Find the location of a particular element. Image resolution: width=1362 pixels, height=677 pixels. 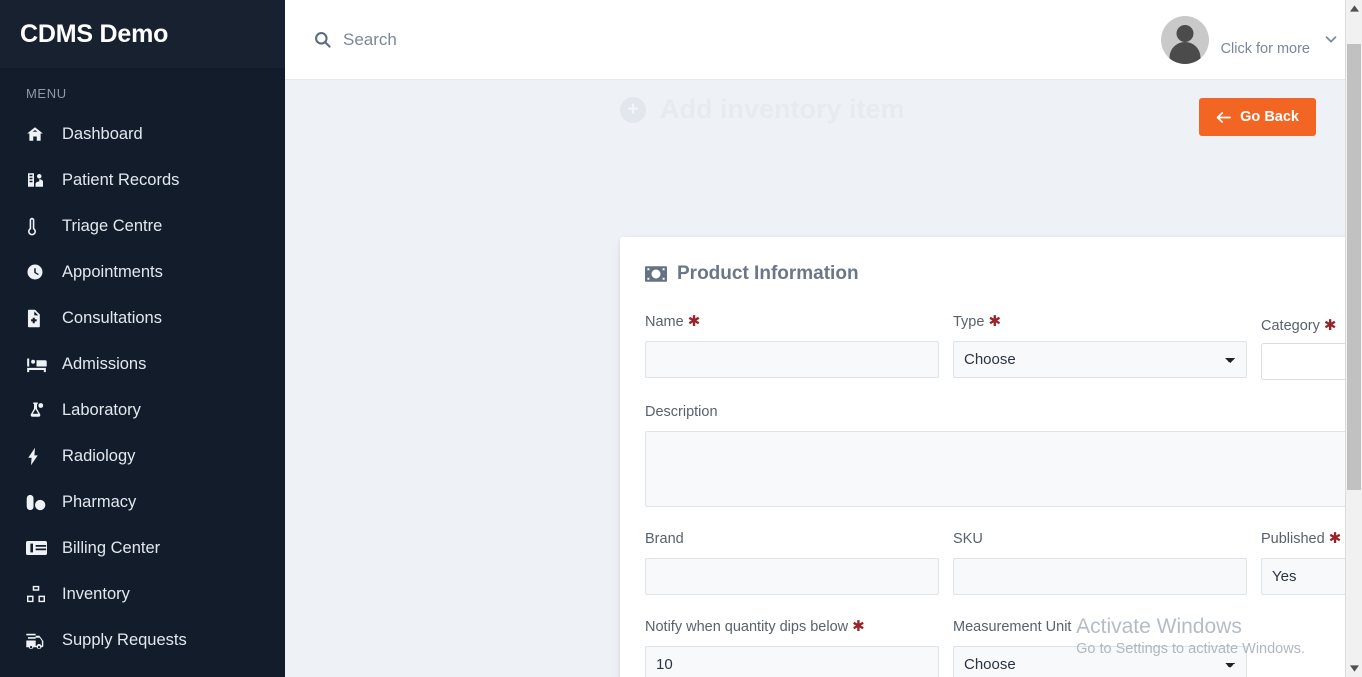

sidebar-item-label: Supply Requests is located at coordinates (124, 639).